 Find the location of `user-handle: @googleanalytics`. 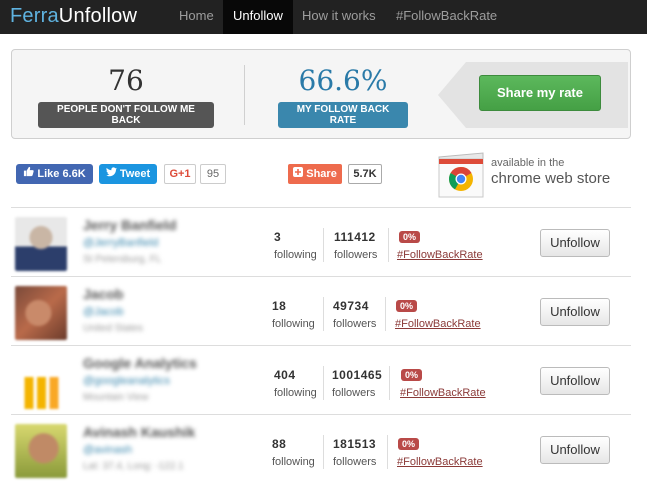

user-handle: @googleanalytics is located at coordinates (126, 381).